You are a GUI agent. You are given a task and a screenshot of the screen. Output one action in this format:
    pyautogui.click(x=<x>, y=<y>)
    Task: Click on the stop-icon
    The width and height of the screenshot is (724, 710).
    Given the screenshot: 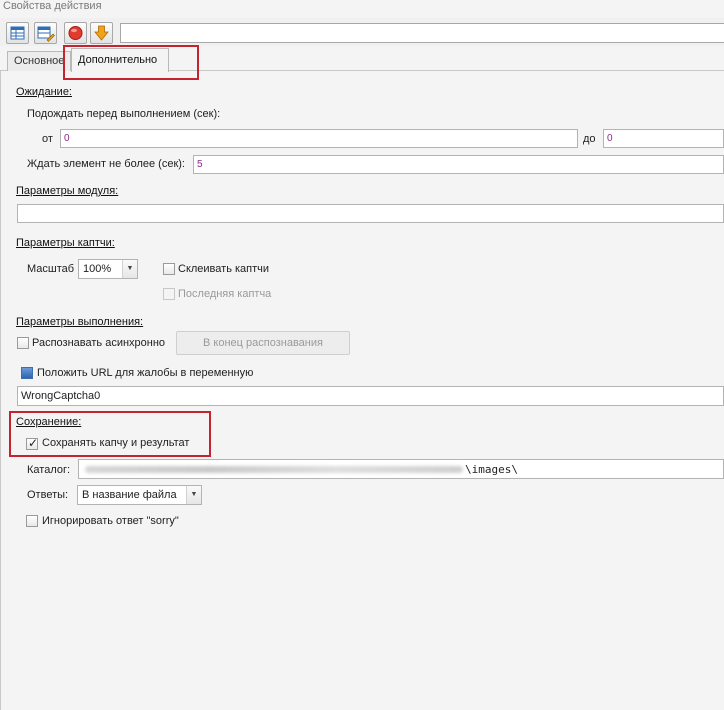 What is the action you would take?
    pyautogui.click(x=75, y=33)
    